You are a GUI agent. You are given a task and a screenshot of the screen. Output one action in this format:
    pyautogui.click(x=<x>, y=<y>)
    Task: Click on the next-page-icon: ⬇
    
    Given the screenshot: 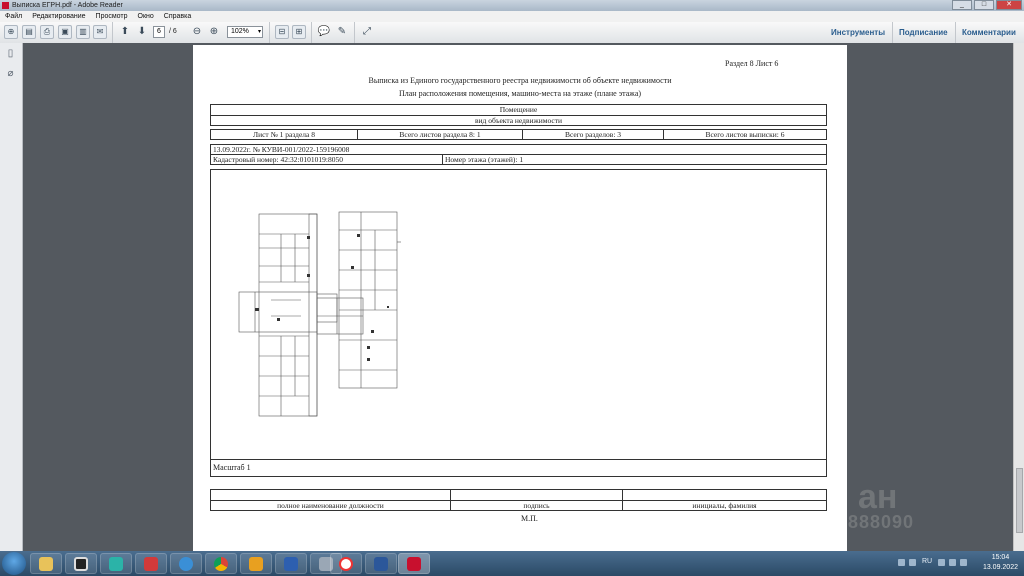 What is the action you would take?
    pyautogui.click(x=142, y=32)
    